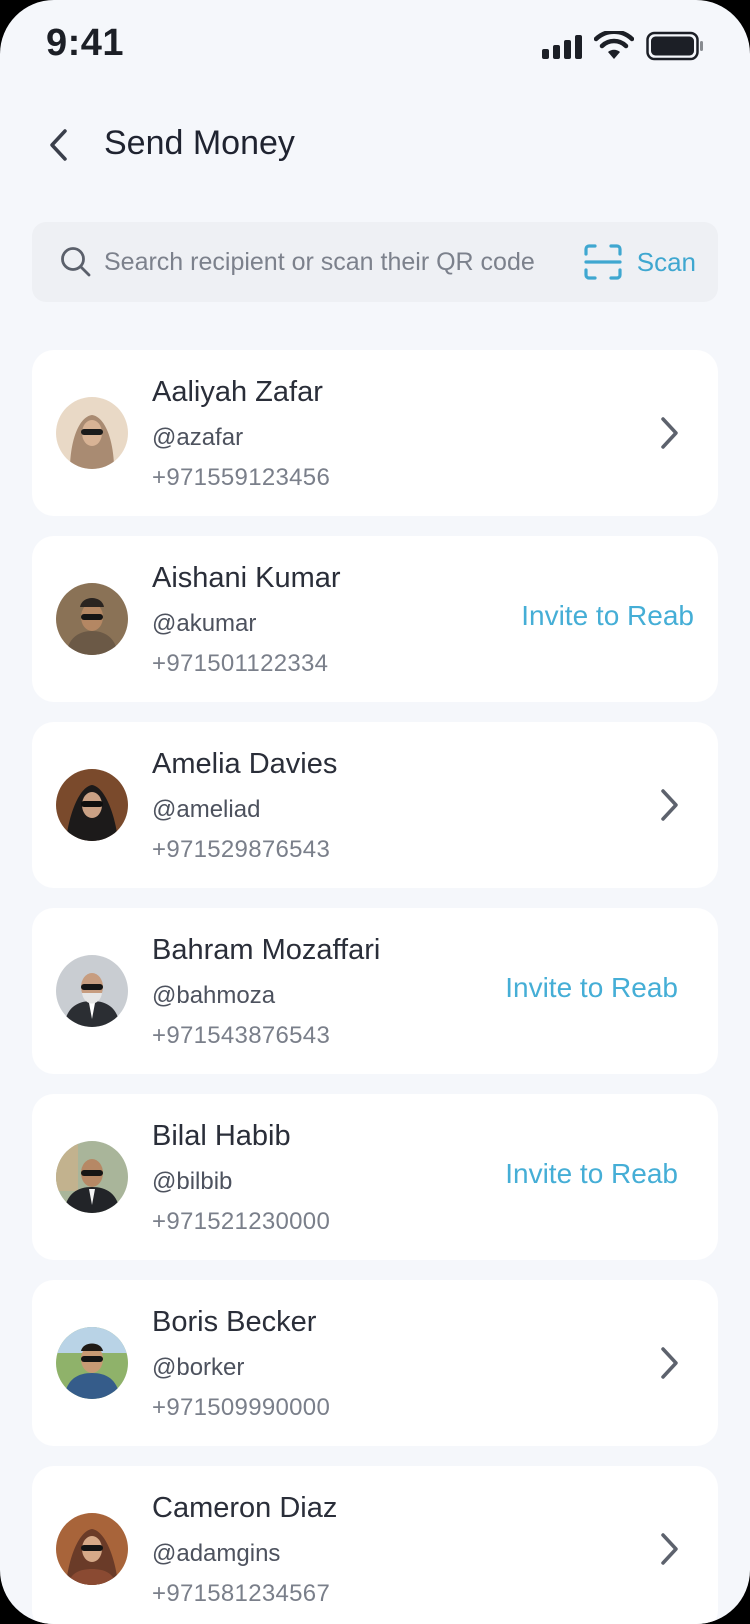 The height and width of the screenshot is (1624, 750). What do you see at coordinates (266, 950) in the screenshot?
I see `contact-name: Bahram Mozaffari` at bounding box center [266, 950].